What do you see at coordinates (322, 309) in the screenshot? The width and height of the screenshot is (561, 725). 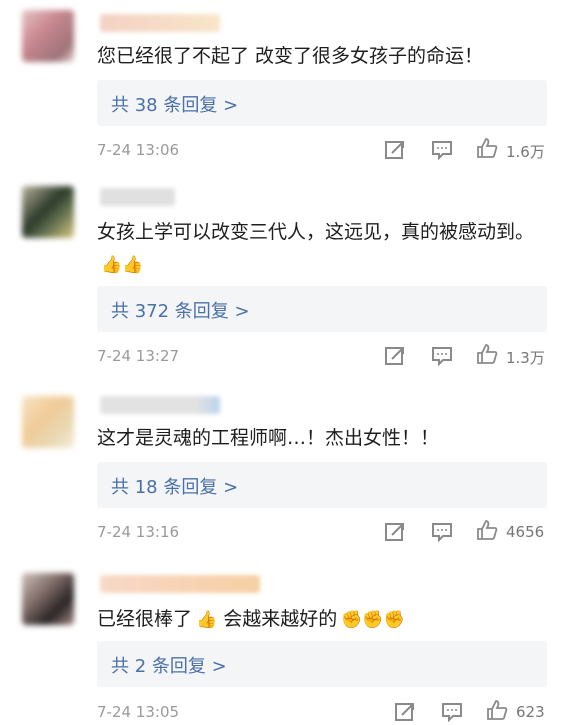 I see `replies-button: 共 372 条回复 >` at bounding box center [322, 309].